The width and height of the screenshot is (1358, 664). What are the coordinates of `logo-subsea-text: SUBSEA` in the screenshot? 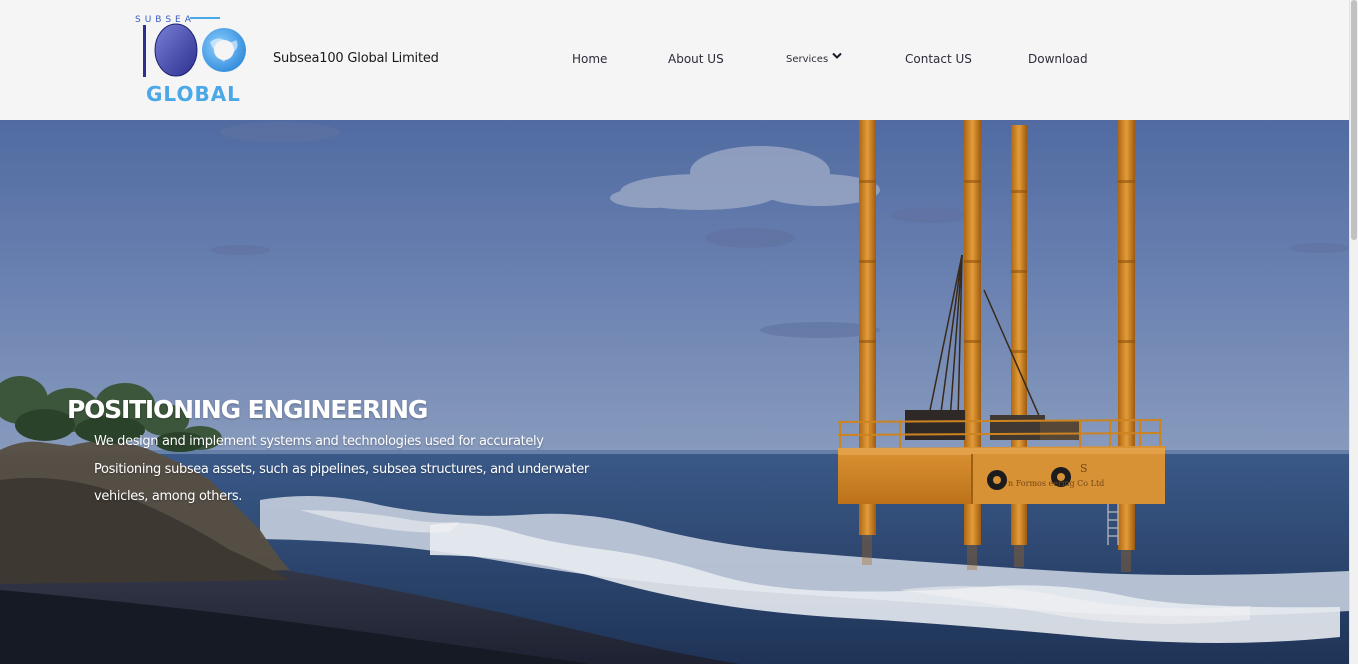 It's located at (165, 20).